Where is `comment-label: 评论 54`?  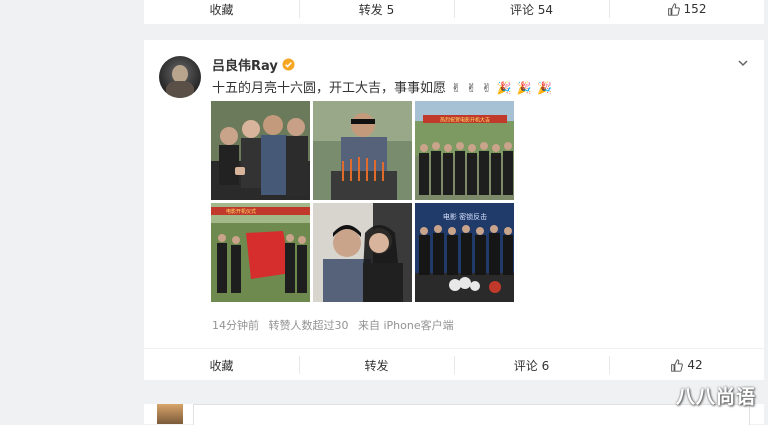
comment-label: 评论 54 is located at coordinates (531, 9).